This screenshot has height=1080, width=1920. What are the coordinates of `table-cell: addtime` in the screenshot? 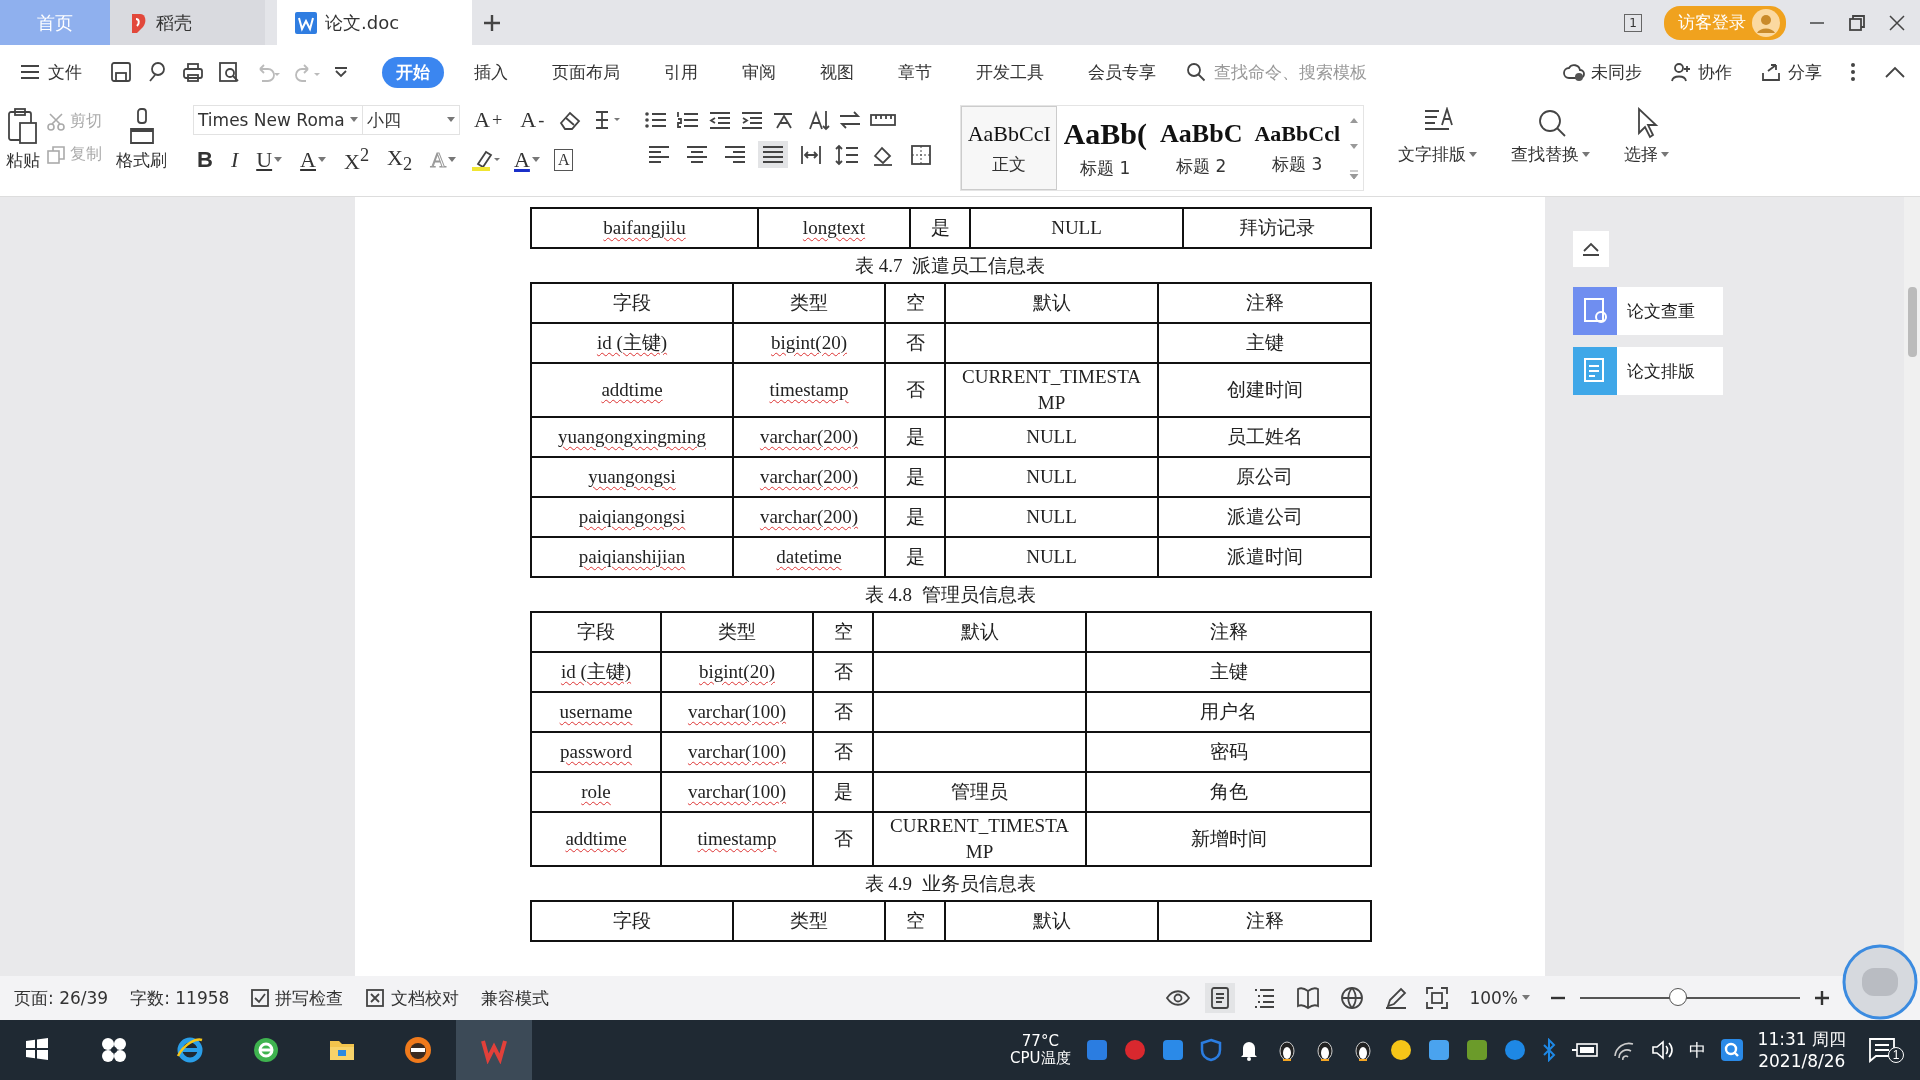 It's located at (596, 839).